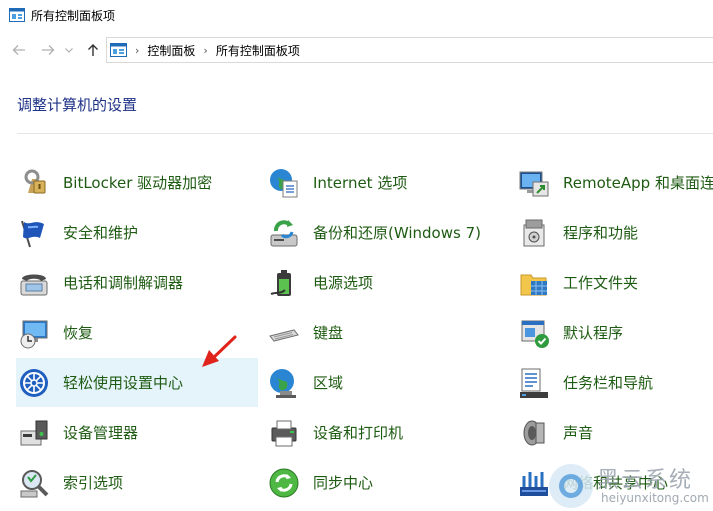  Describe the element at coordinates (35, 181) in the screenshot. I see `bitlocker-key-icon` at that location.